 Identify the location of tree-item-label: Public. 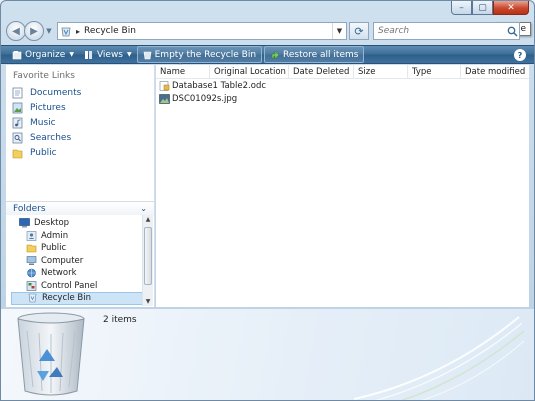
(54, 248).